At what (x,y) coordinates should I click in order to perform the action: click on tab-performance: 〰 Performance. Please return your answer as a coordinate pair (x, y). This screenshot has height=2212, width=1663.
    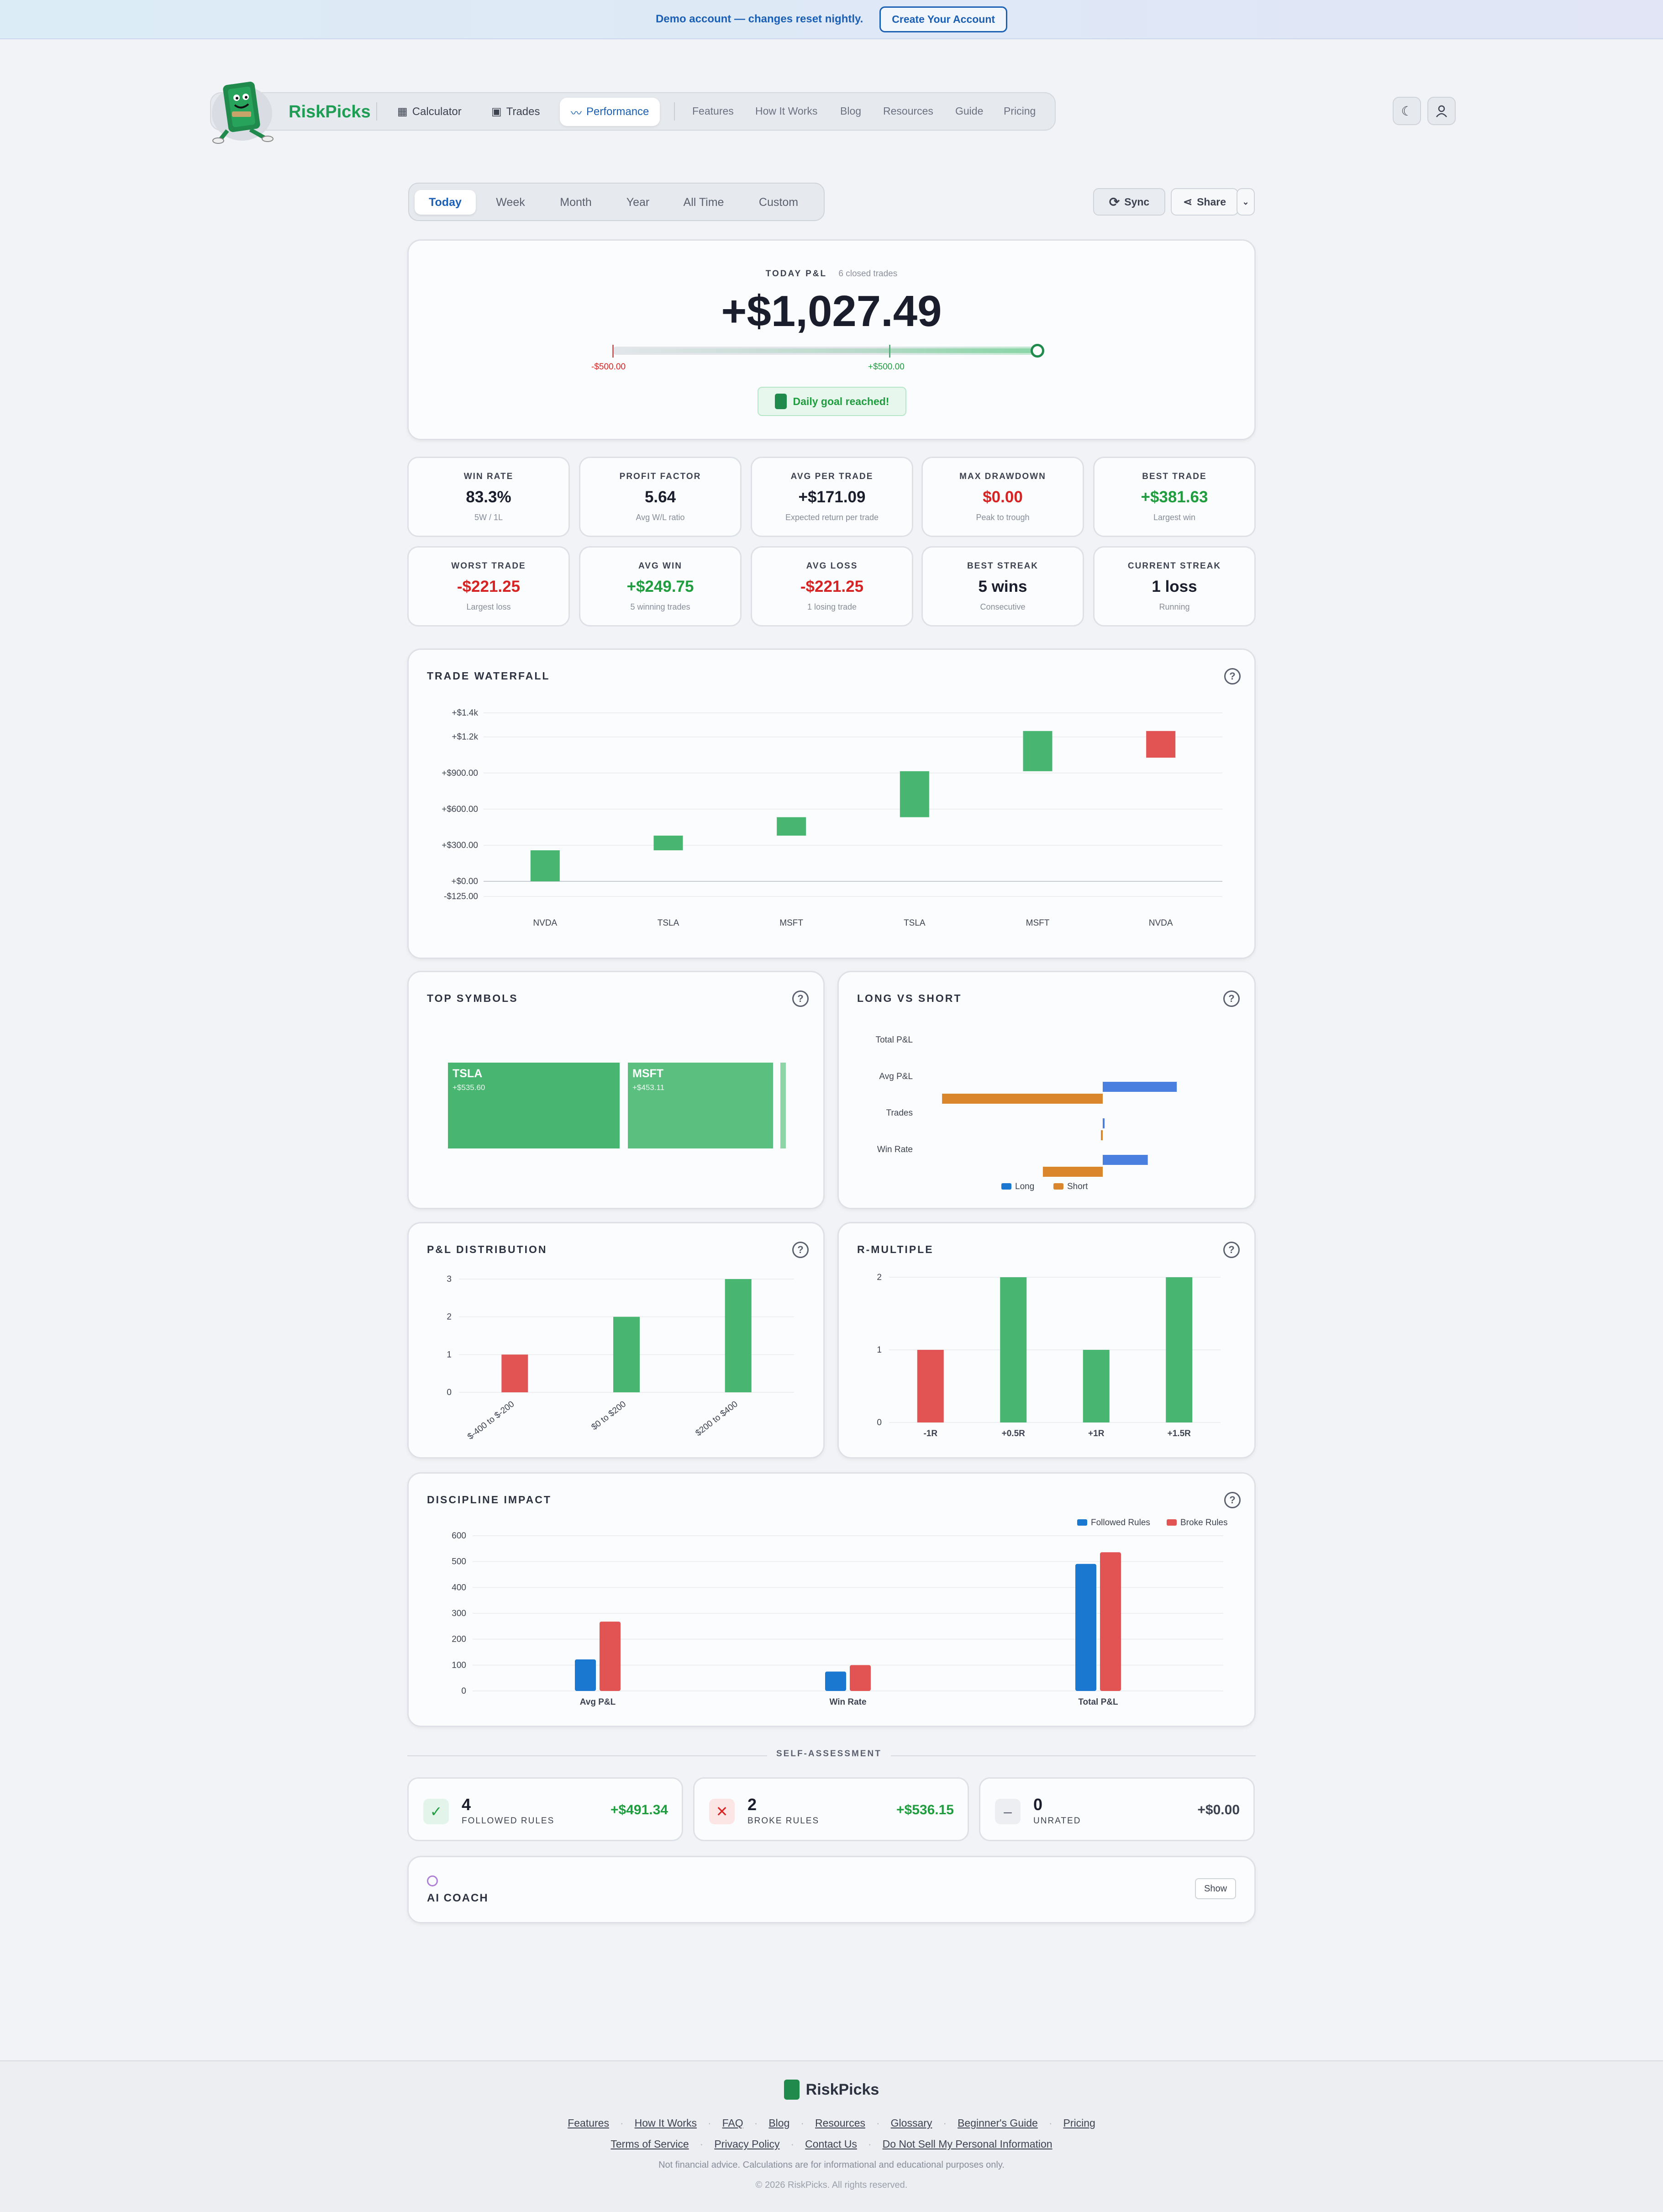
    Looking at the image, I should click on (610, 112).